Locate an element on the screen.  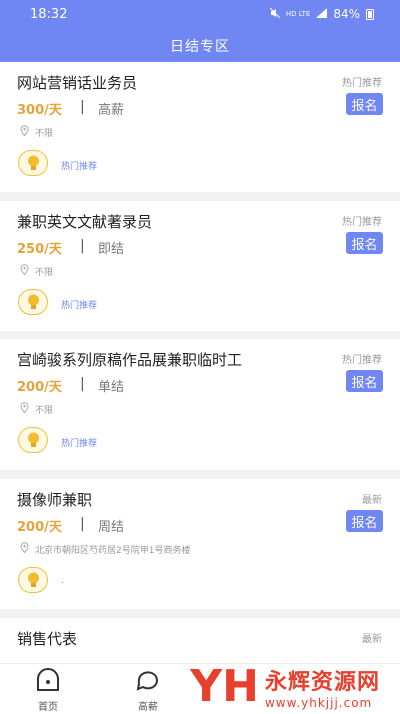
watermark-logo: YH is located at coordinates (224, 686).